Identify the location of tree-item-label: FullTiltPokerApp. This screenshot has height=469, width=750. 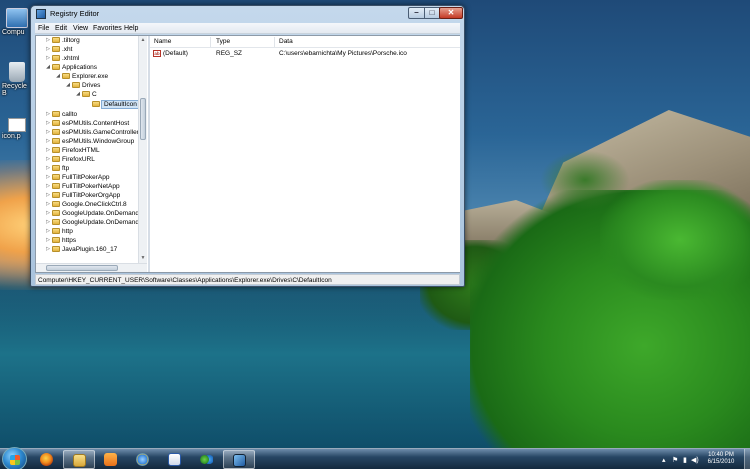
(86, 177).